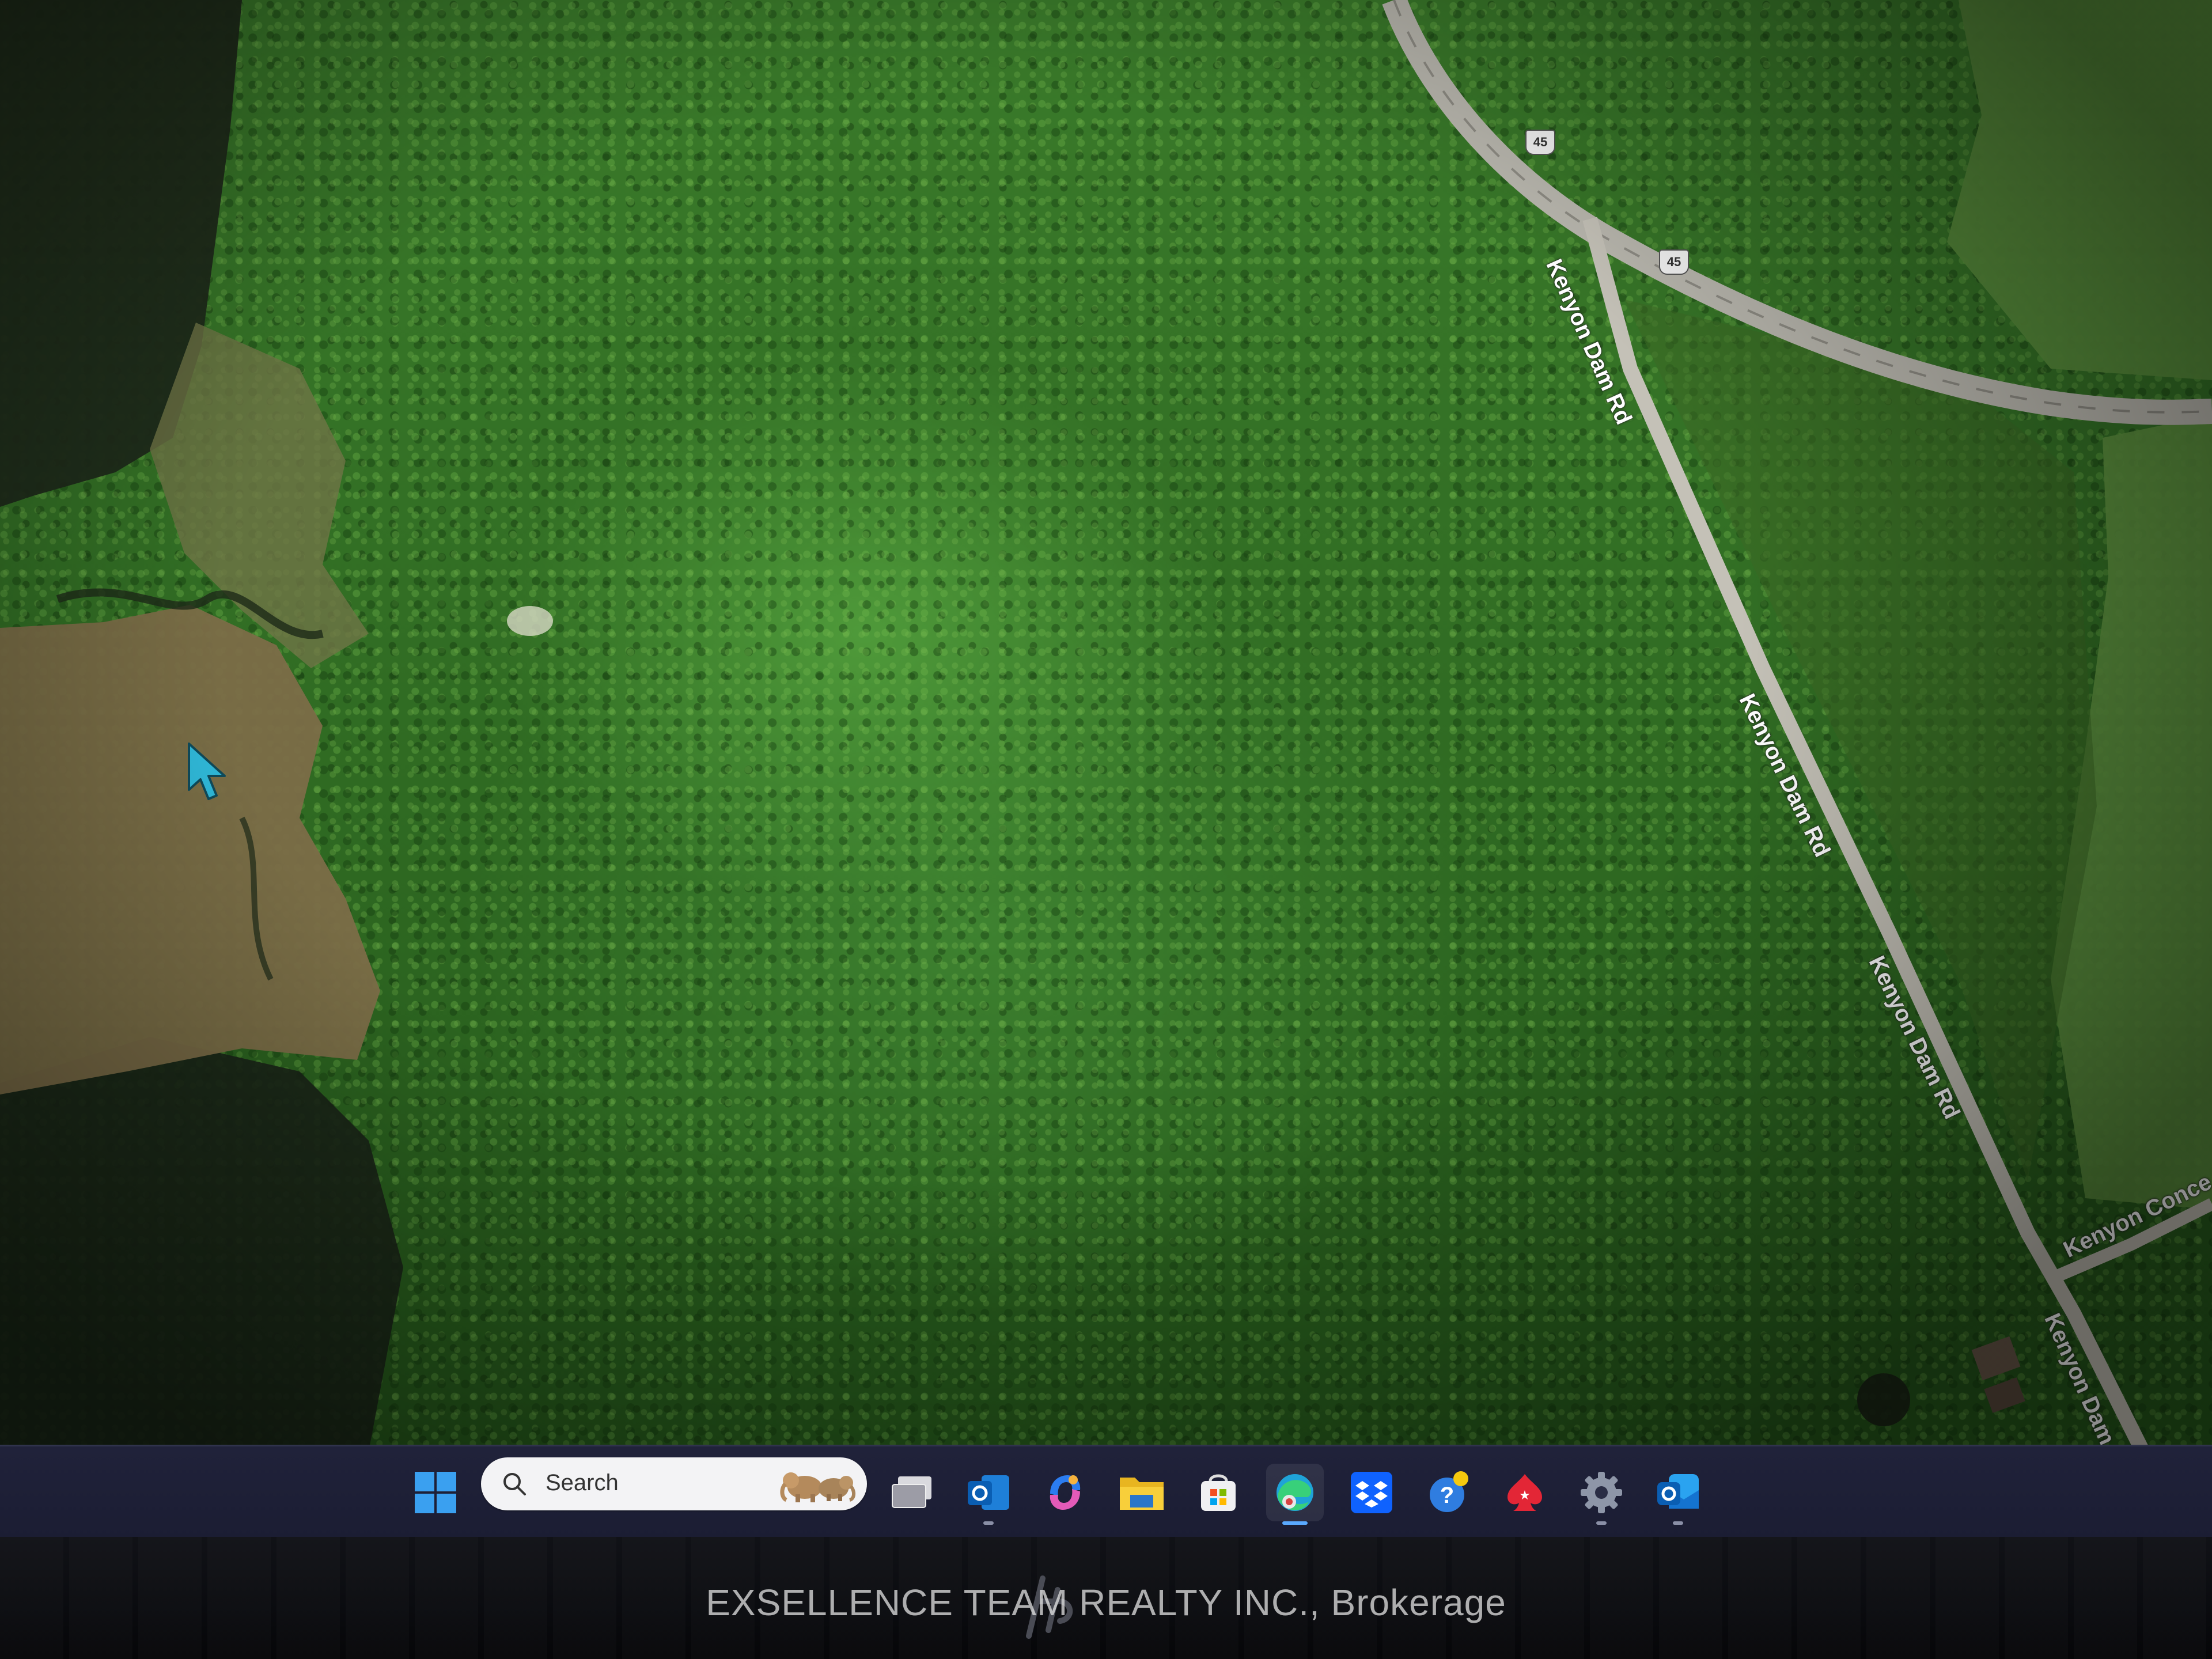 This screenshot has height=1659, width=2212. I want to click on task-view-icon, so click(911, 1492).